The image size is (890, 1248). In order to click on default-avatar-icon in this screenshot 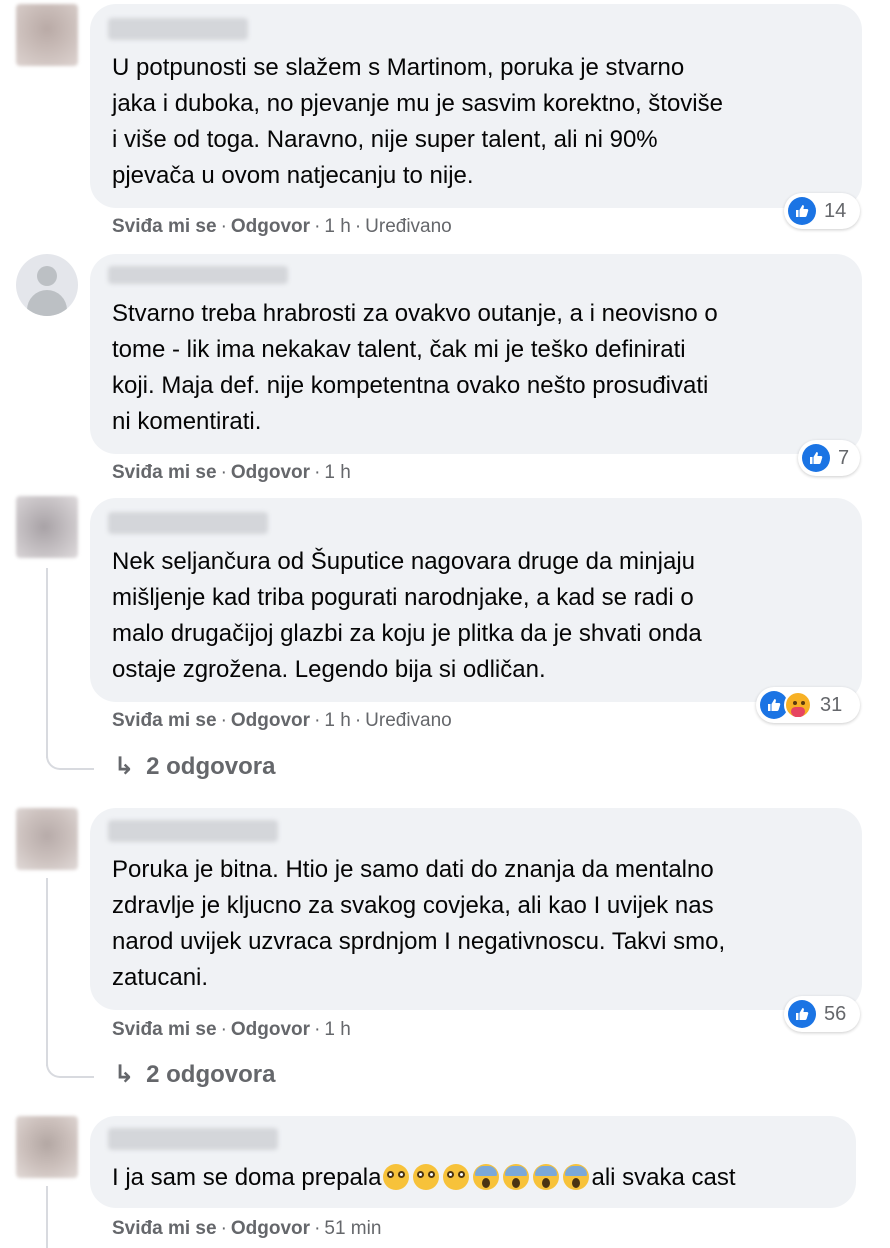, I will do `click(47, 276)`.